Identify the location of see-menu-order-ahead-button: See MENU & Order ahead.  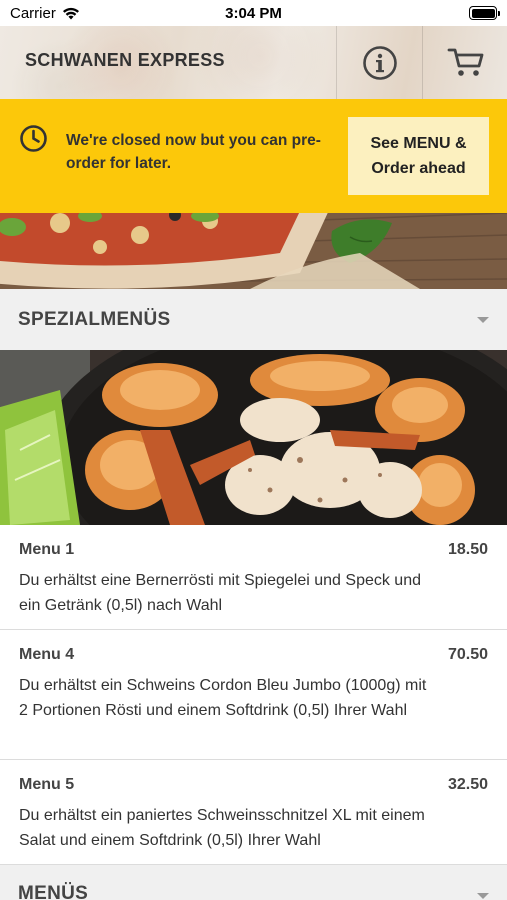
(418, 156).